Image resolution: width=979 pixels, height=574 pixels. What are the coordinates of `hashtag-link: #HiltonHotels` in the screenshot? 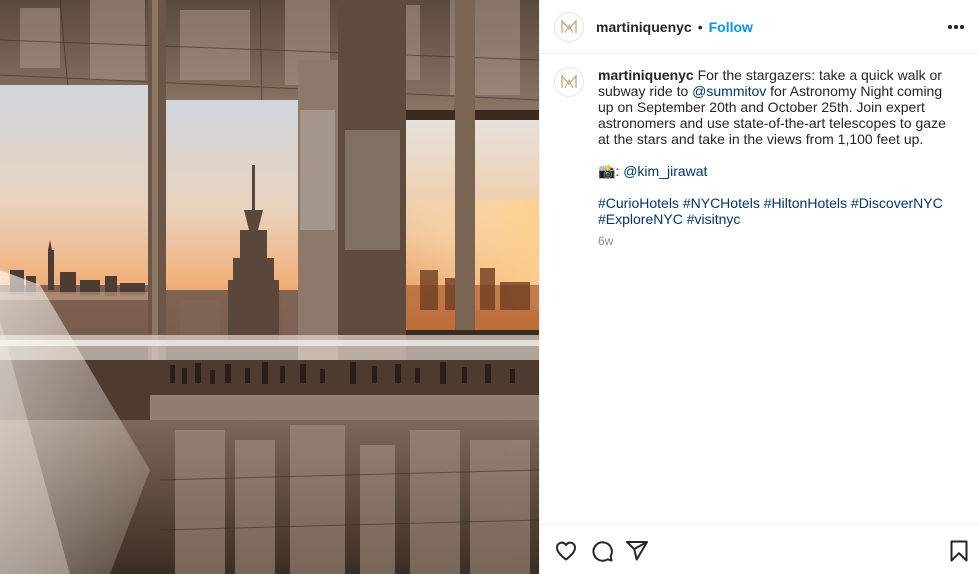 It's located at (805, 203).